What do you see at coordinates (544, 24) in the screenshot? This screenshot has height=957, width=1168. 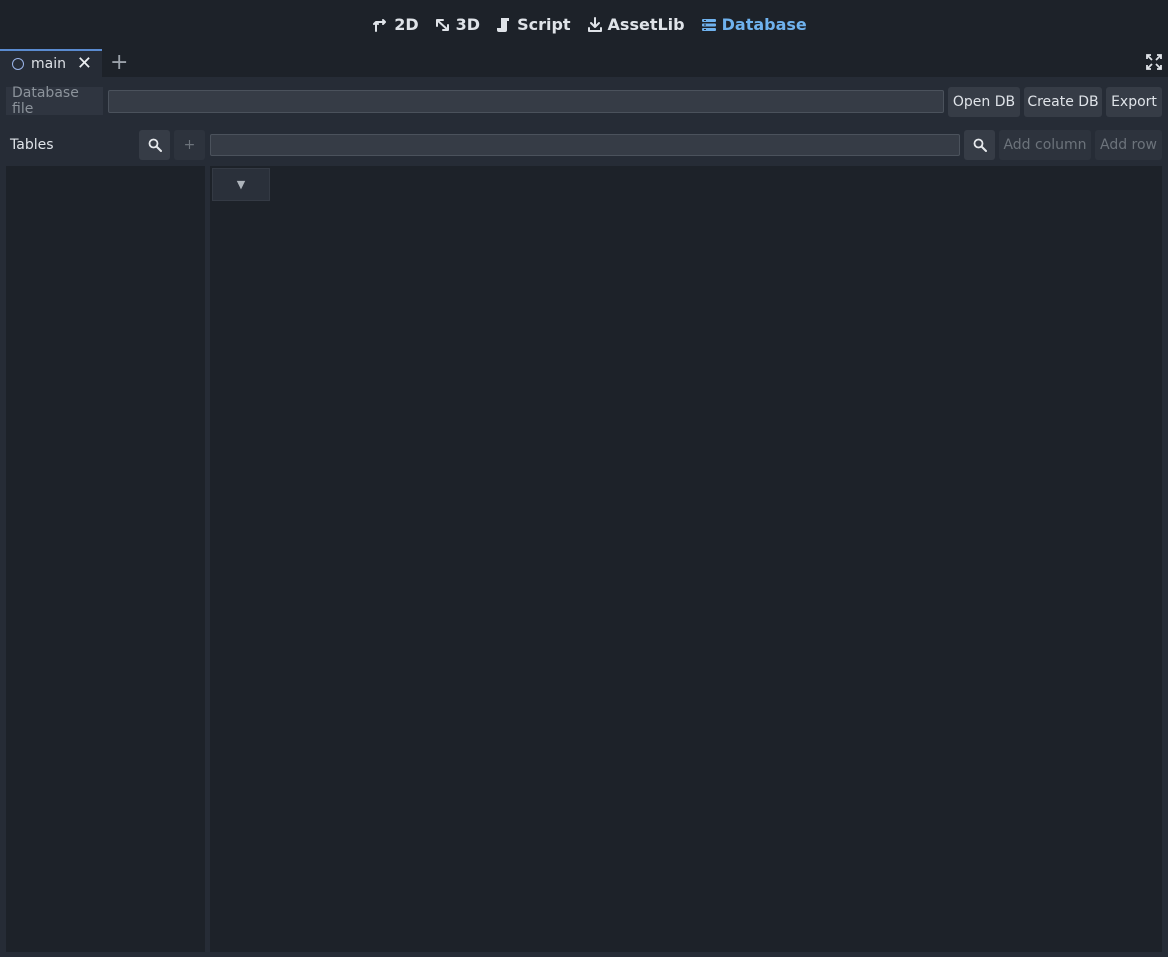 I see `workspace-script-label: Script` at bounding box center [544, 24].